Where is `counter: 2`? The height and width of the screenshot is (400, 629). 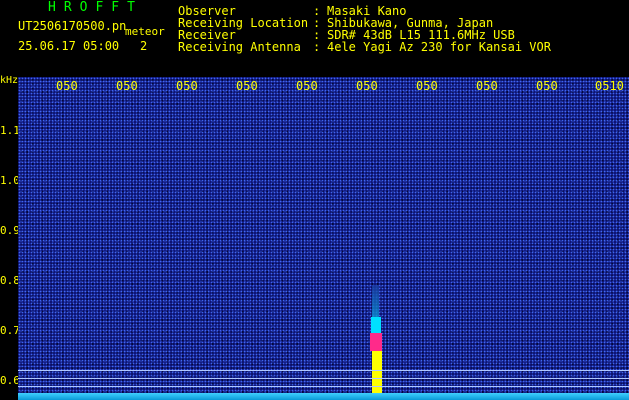 counter: 2 is located at coordinates (144, 46).